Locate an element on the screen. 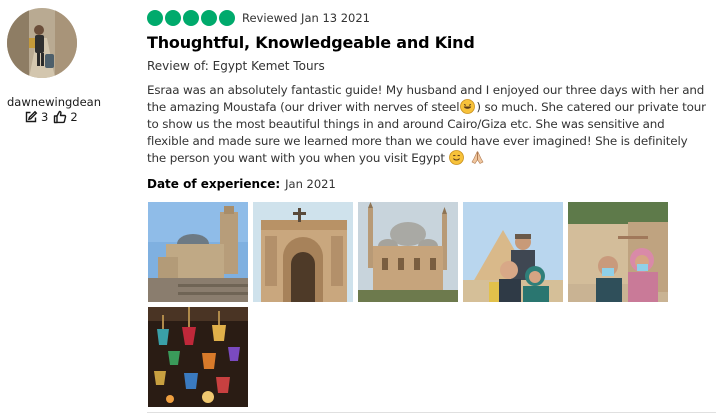 The height and width of the screenshot is (414, 716). date-of-experience: Date of experience: Jan 2021 is located at coordinates (241, 184).